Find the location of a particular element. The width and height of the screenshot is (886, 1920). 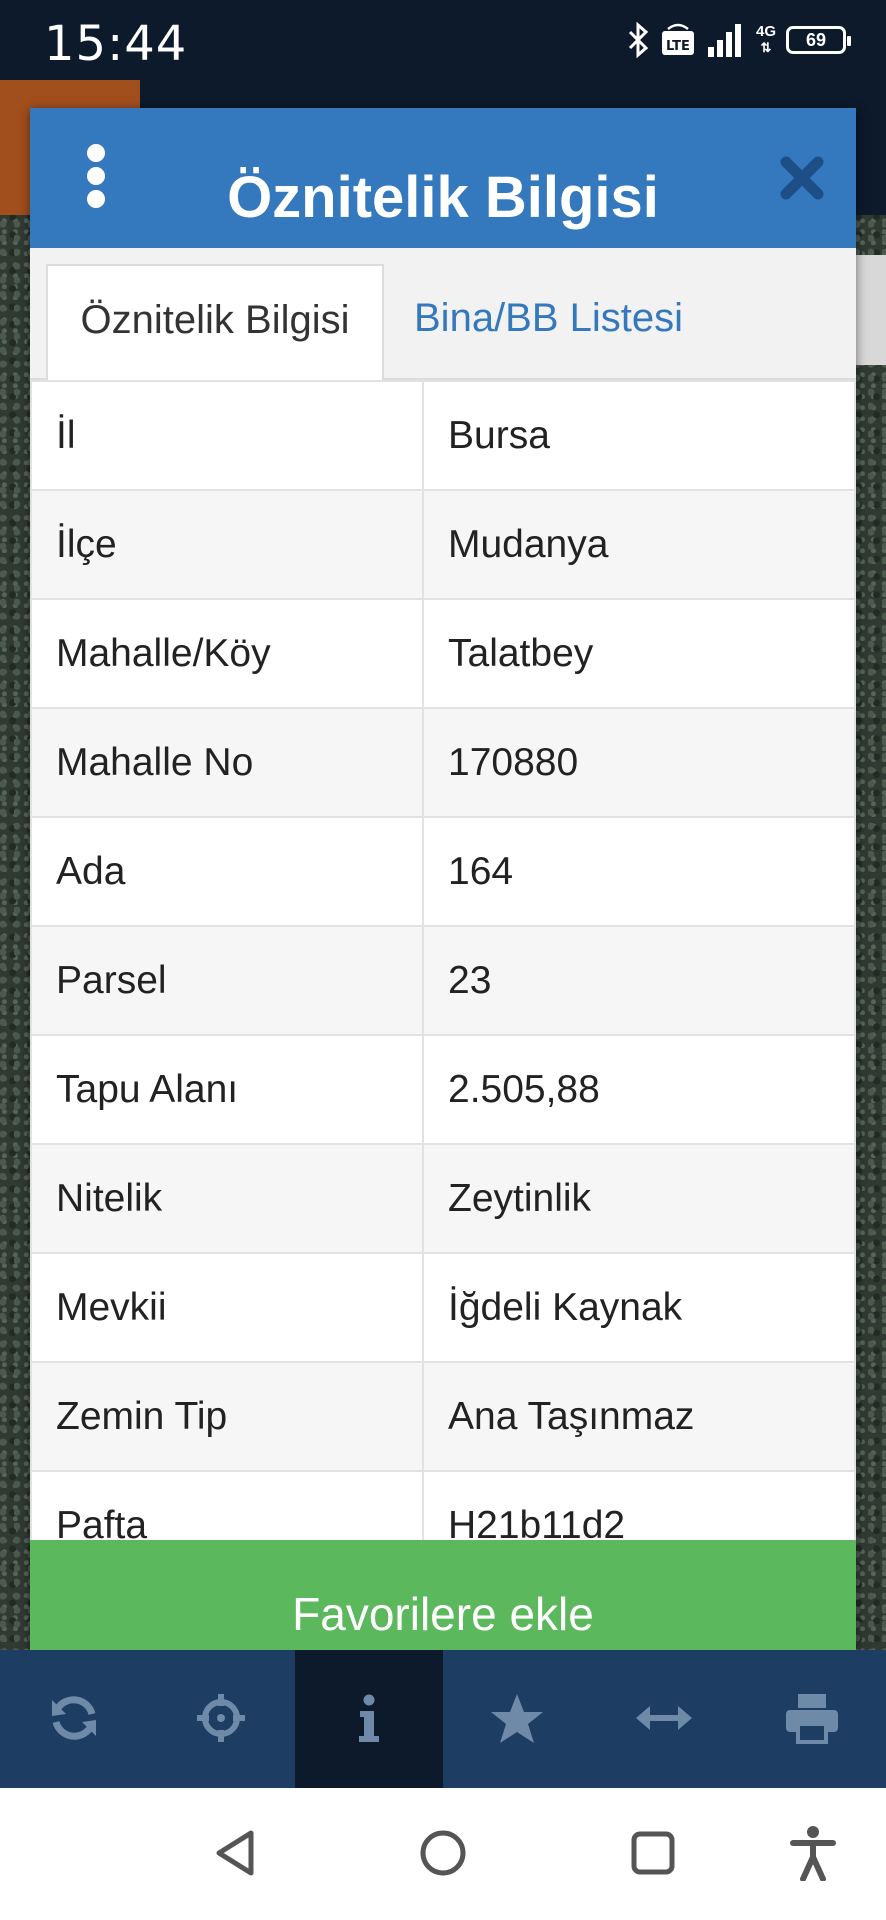

row-value: 170880 is located at coordinates (639, 762).